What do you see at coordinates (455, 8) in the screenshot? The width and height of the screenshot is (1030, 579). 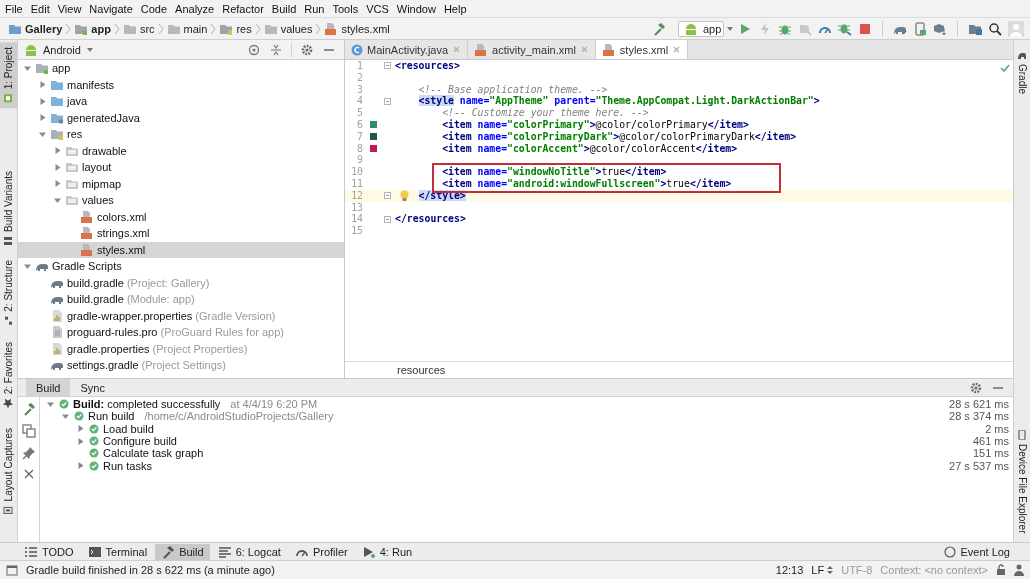 I see `menu-item: Help` at bounding box center [455, 8].